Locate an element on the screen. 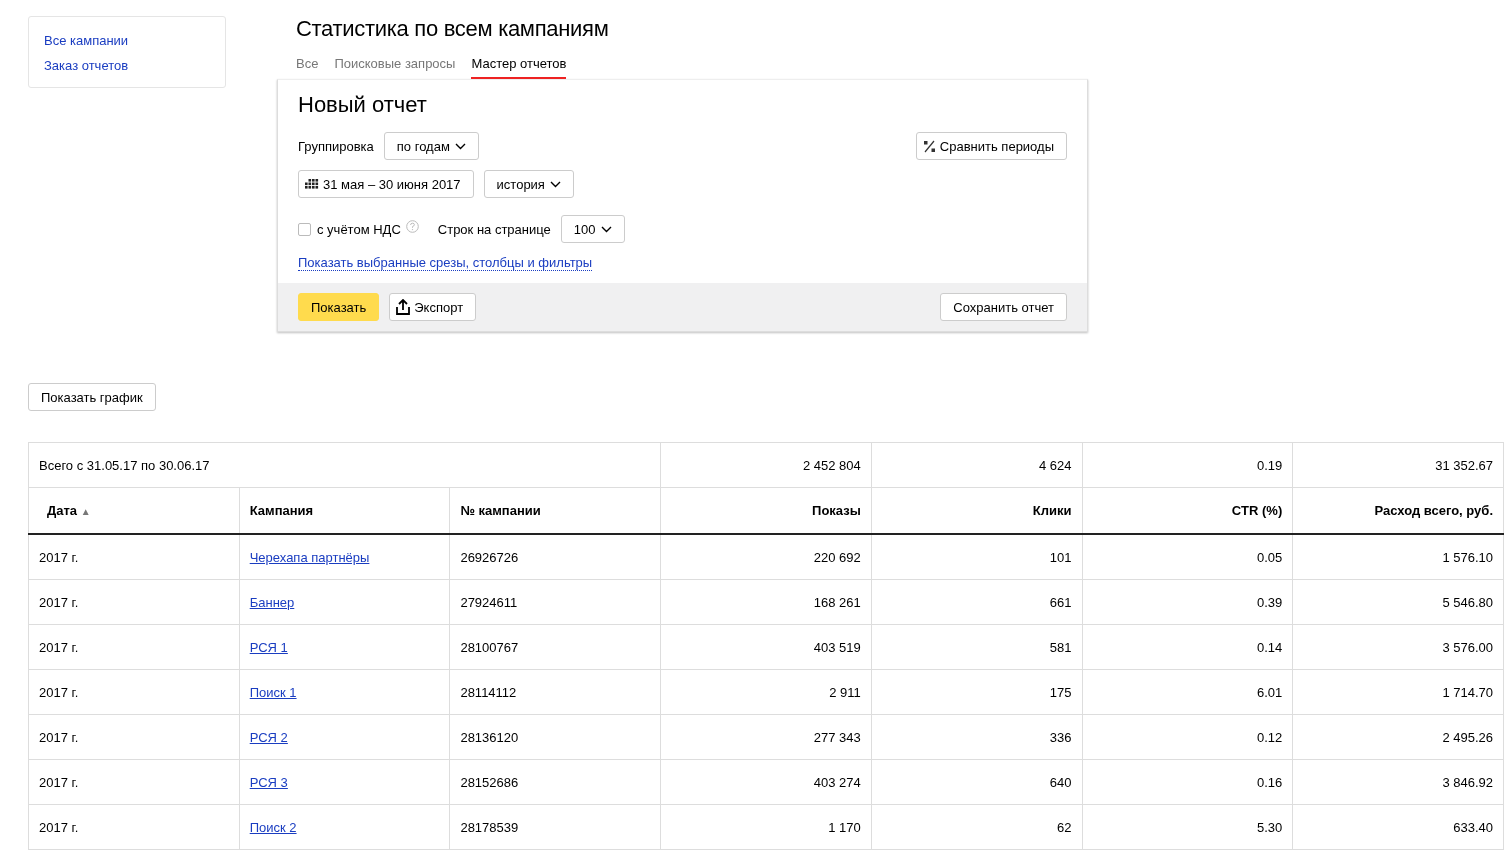 This screenshot has height=863, width=1509. date-range-button: 31 мая – 30 июня 2017 is located at coordinates (386, 184).